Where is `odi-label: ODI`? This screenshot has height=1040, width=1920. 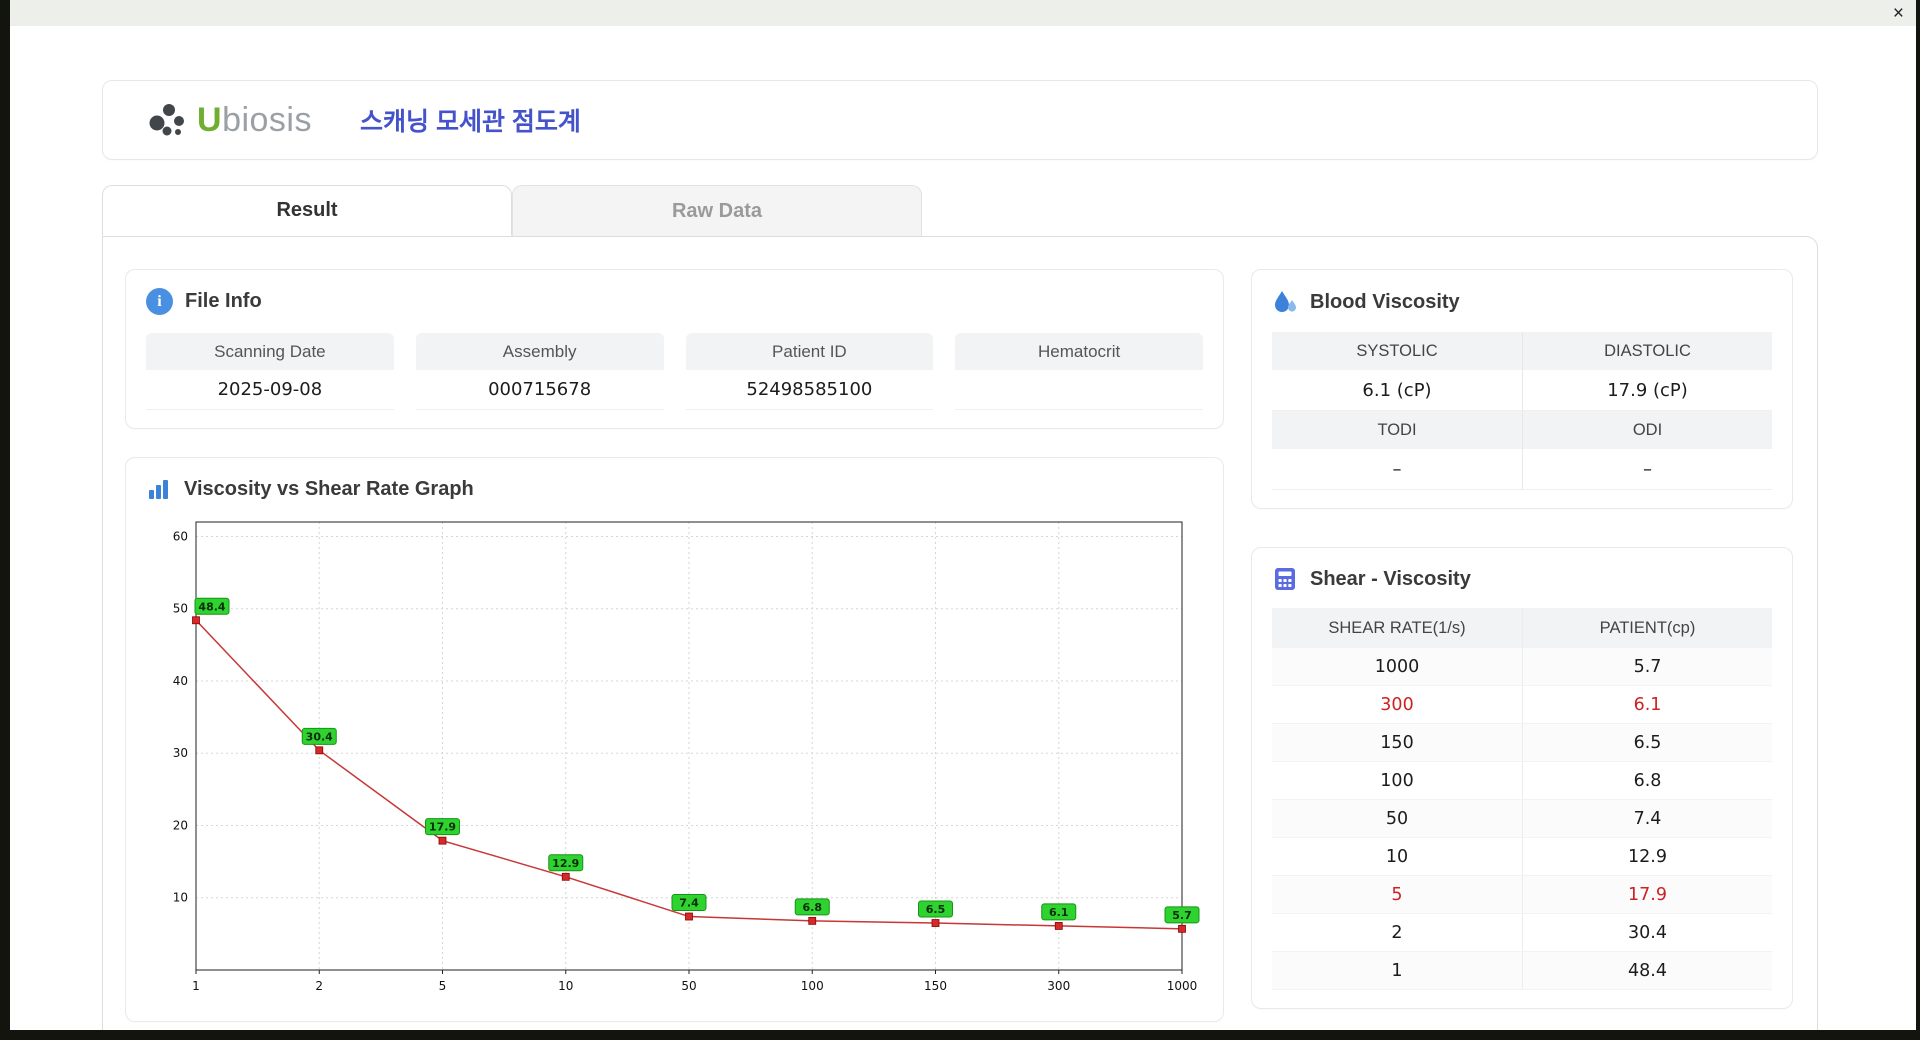
odi-label: ODI is located at coordinates (1647, 430).